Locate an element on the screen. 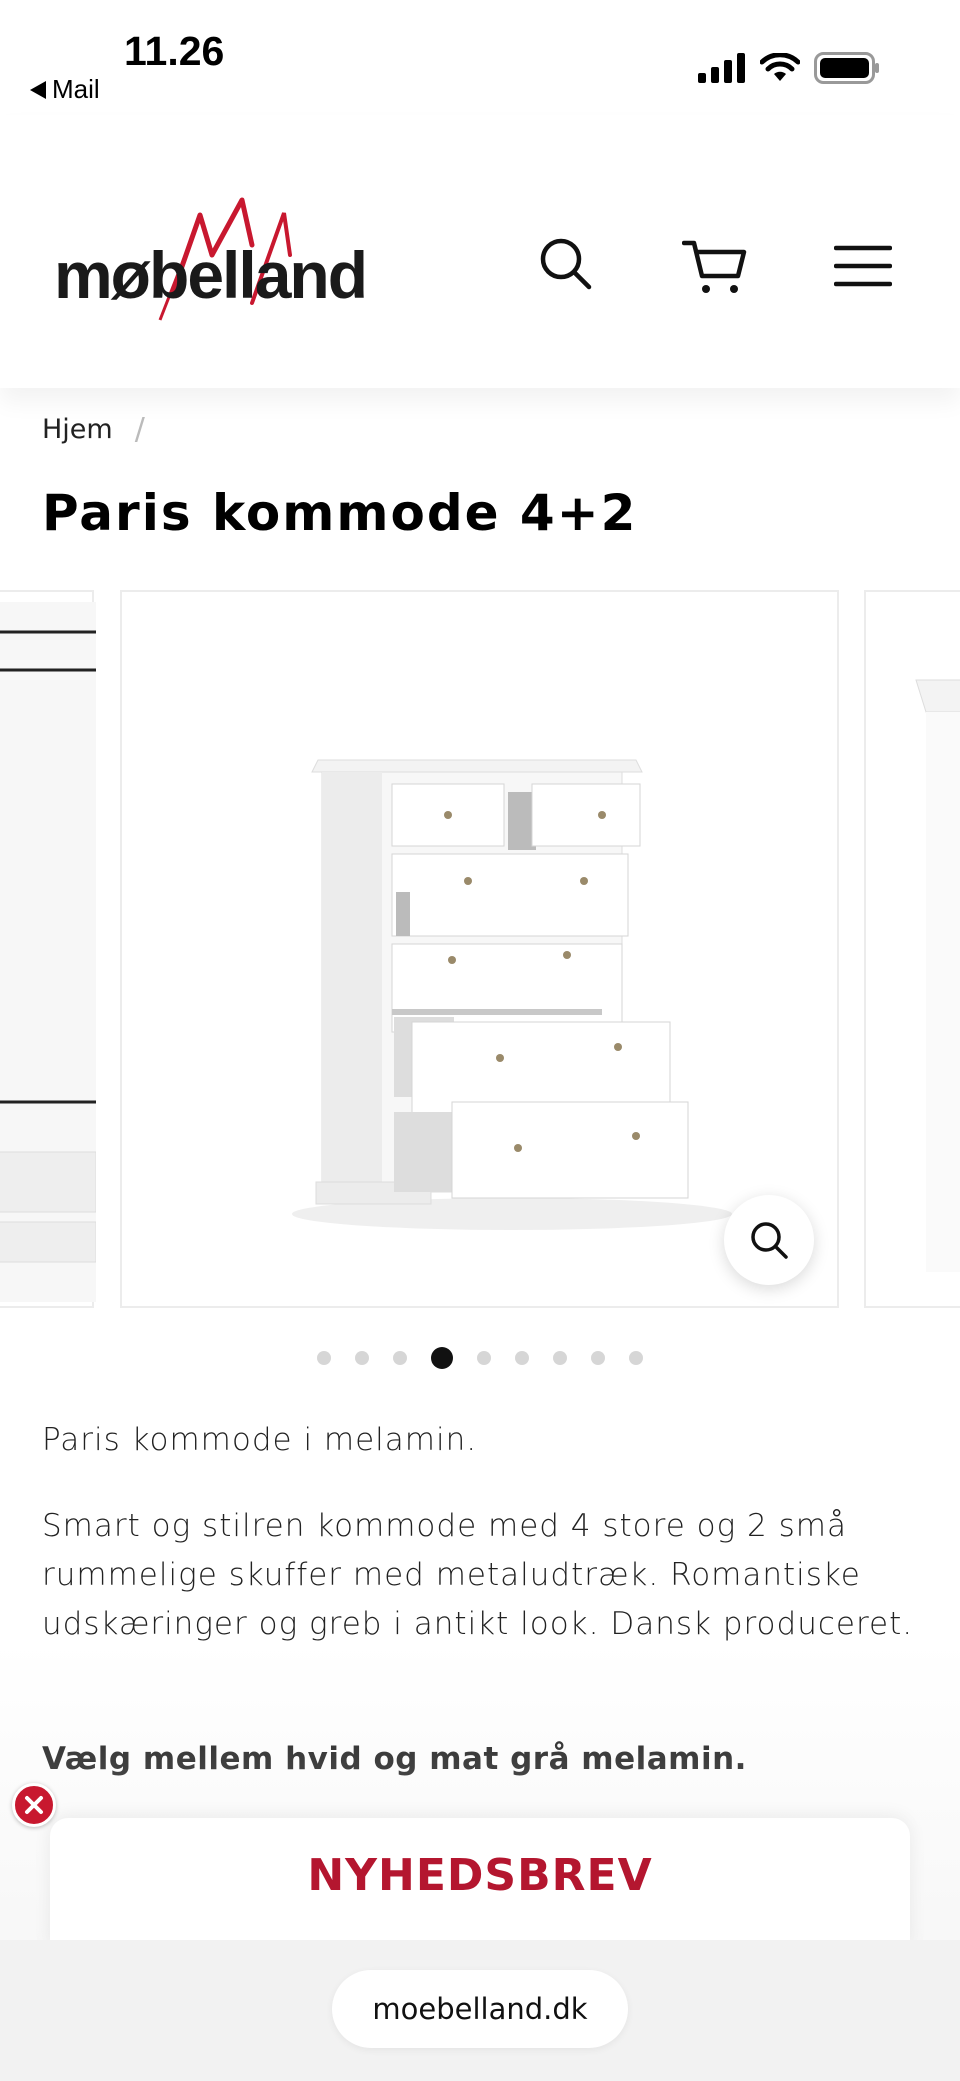  product-title: Paris kommode 4+2 is located at coordinates (340, 513).